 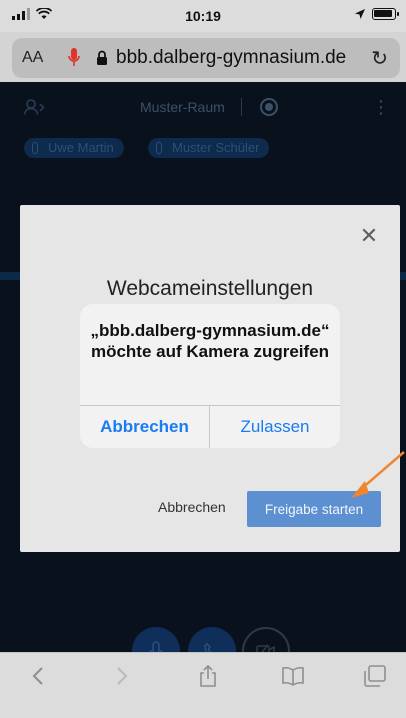 I want to click on share-icon, so click(x=208, y=676).